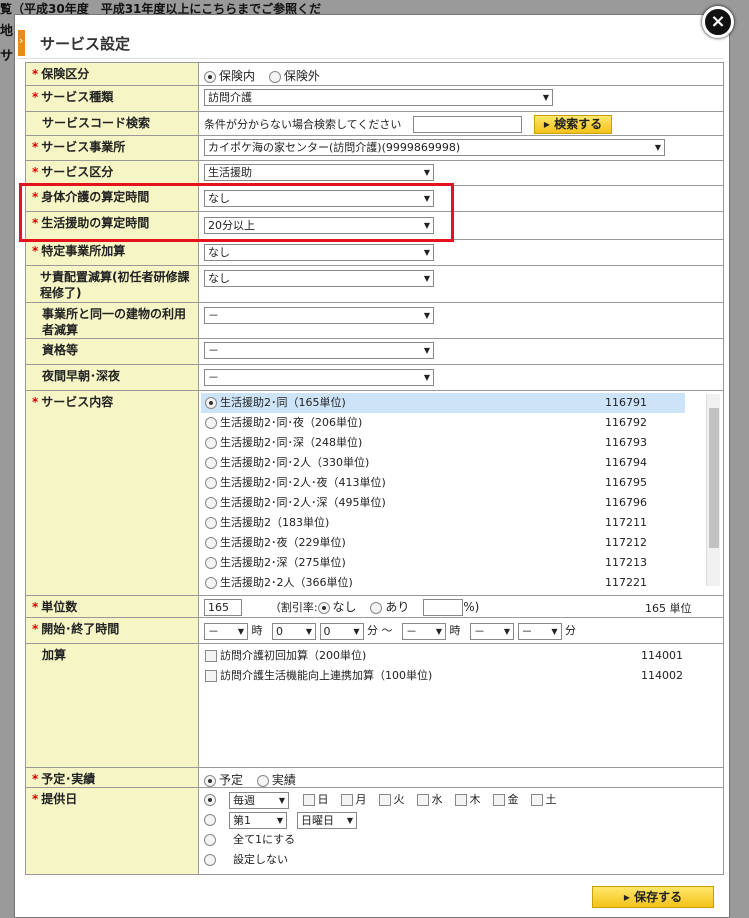 The height and width of the screenshot is (918, 749). I want to click on weekday-3: 水, so click(429, 799).